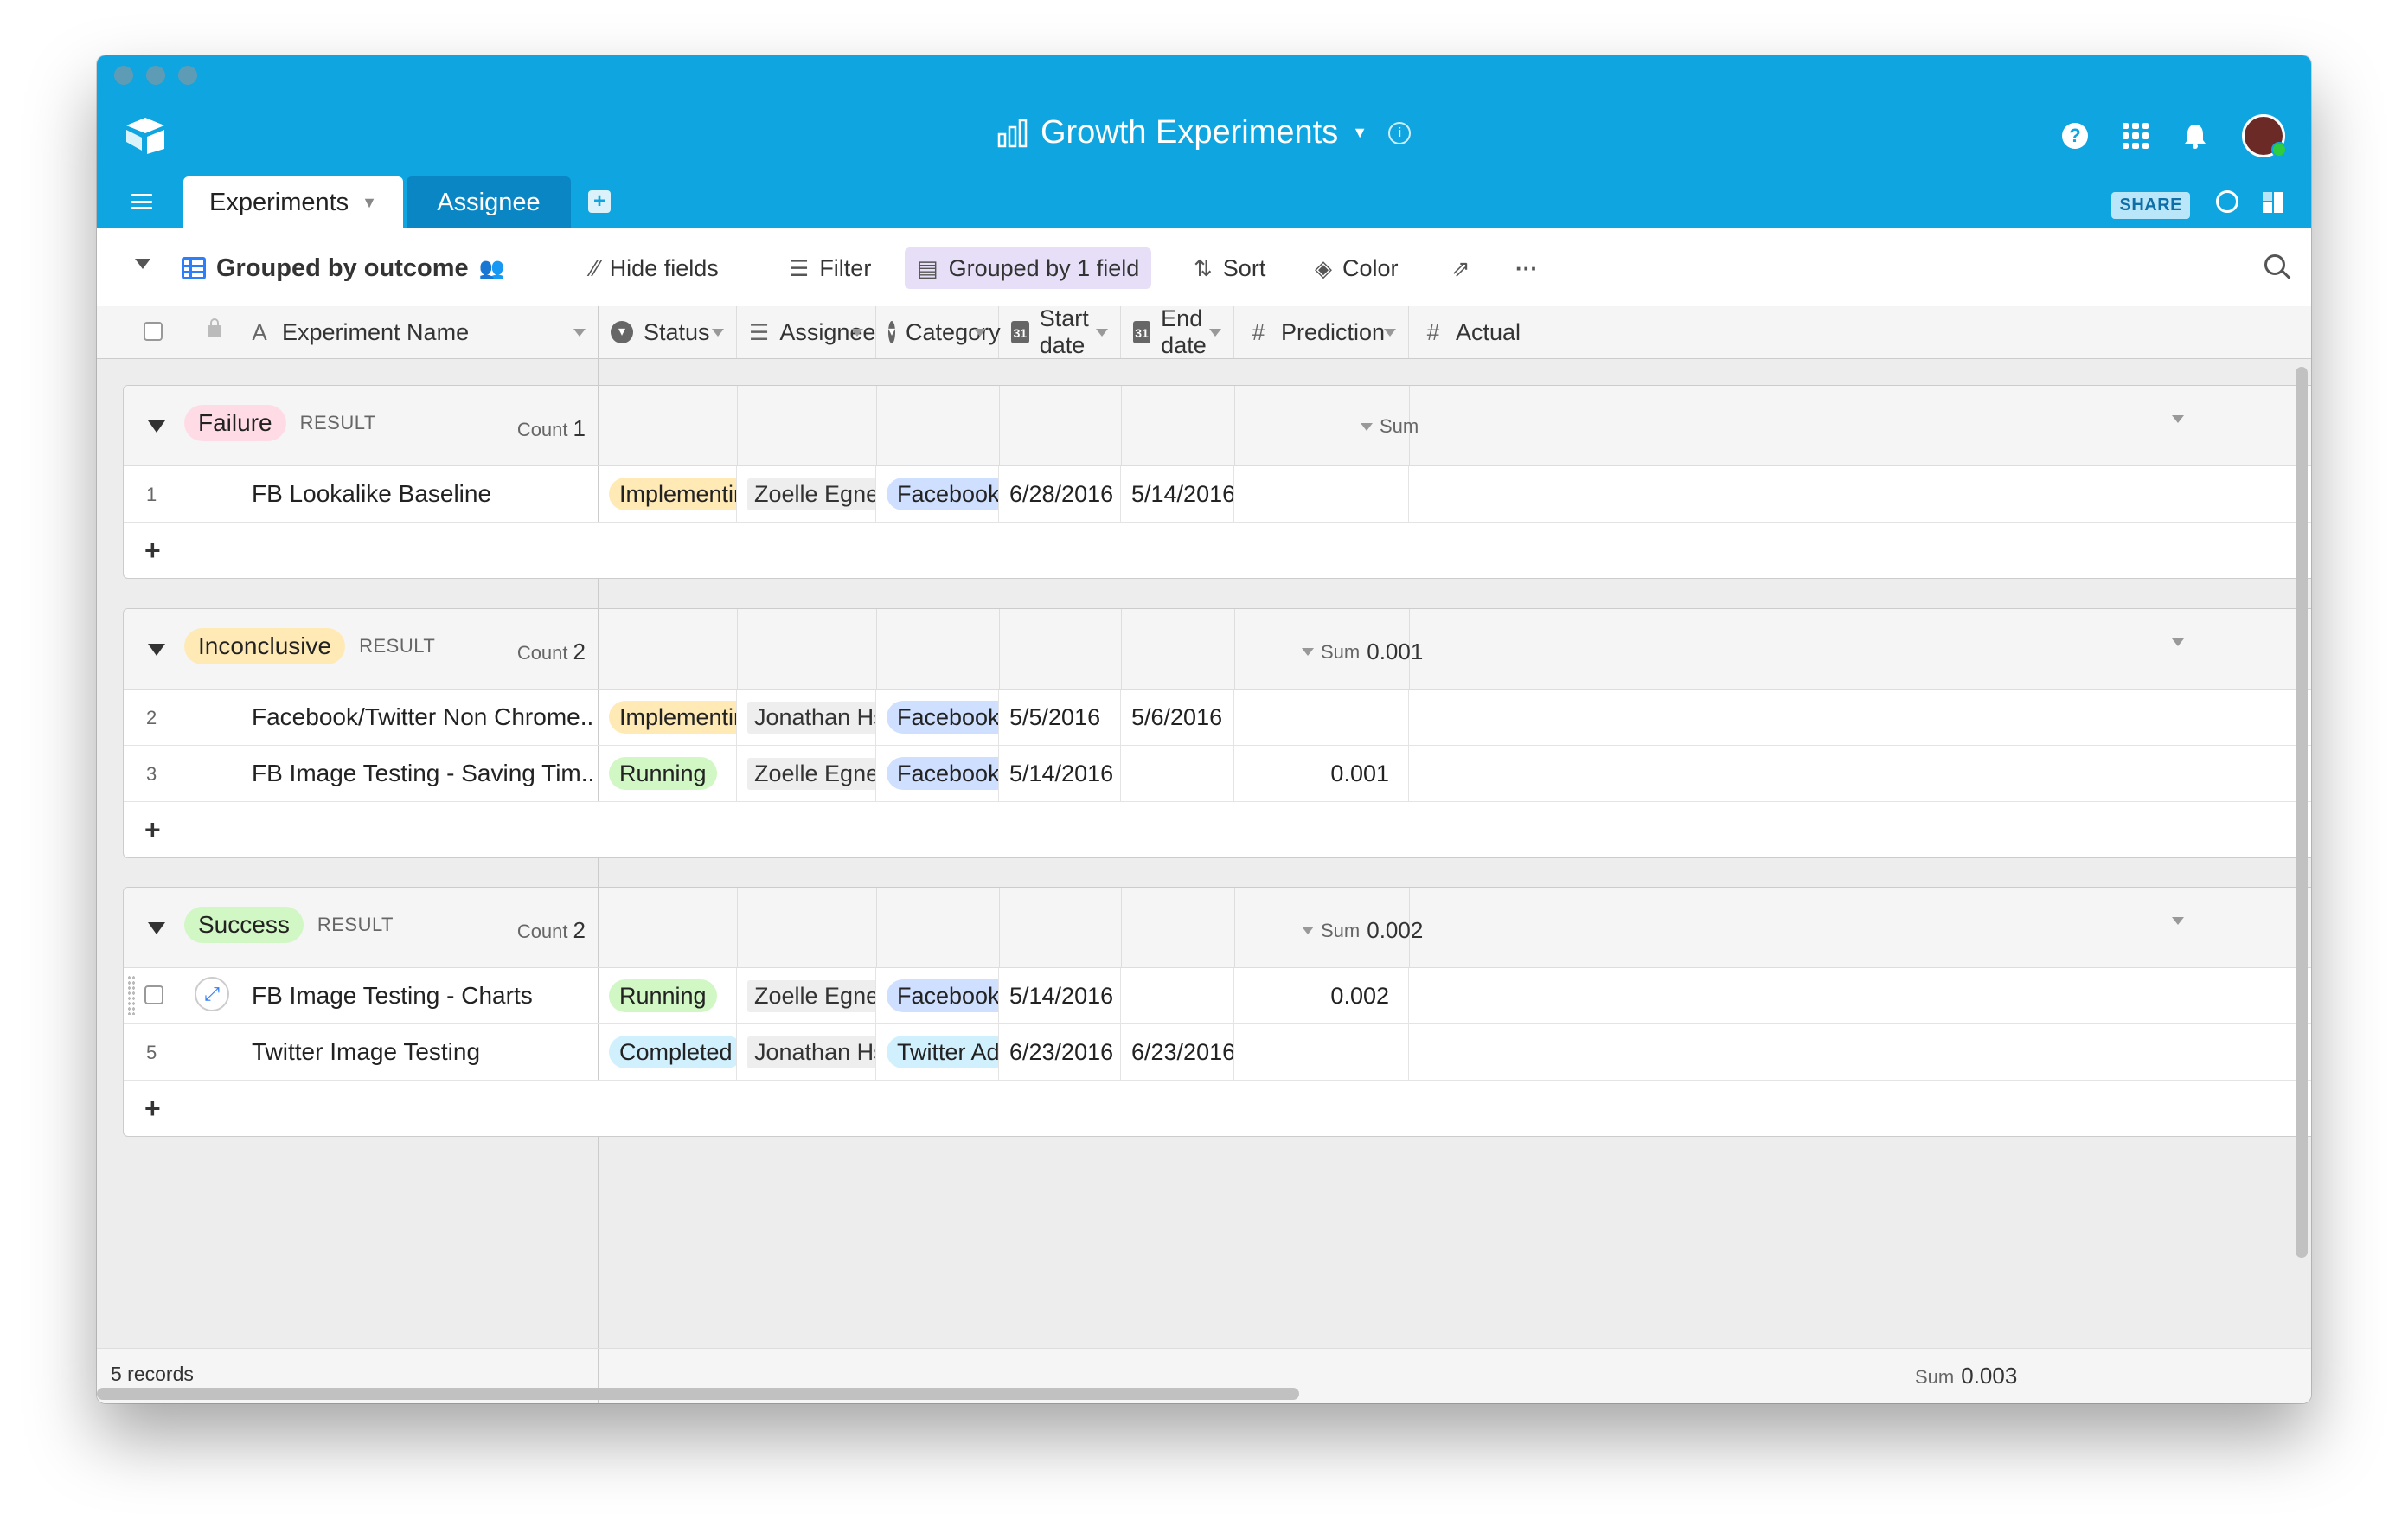 Image resolution: width=2408 pixels, height=1540 pixels. I want to click on share-button: SHARE, so click(2150, 205).